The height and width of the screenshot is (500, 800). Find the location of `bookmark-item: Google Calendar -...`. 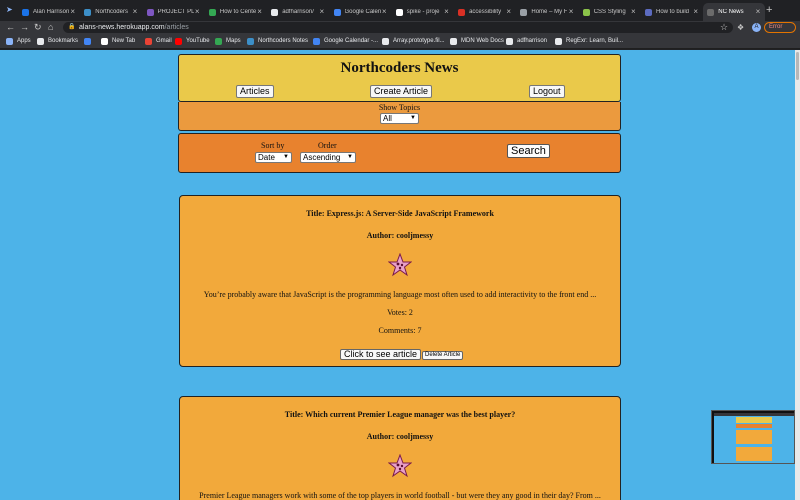

bookmark-item: Google Calendar -... is located at coordinates (345, 41).